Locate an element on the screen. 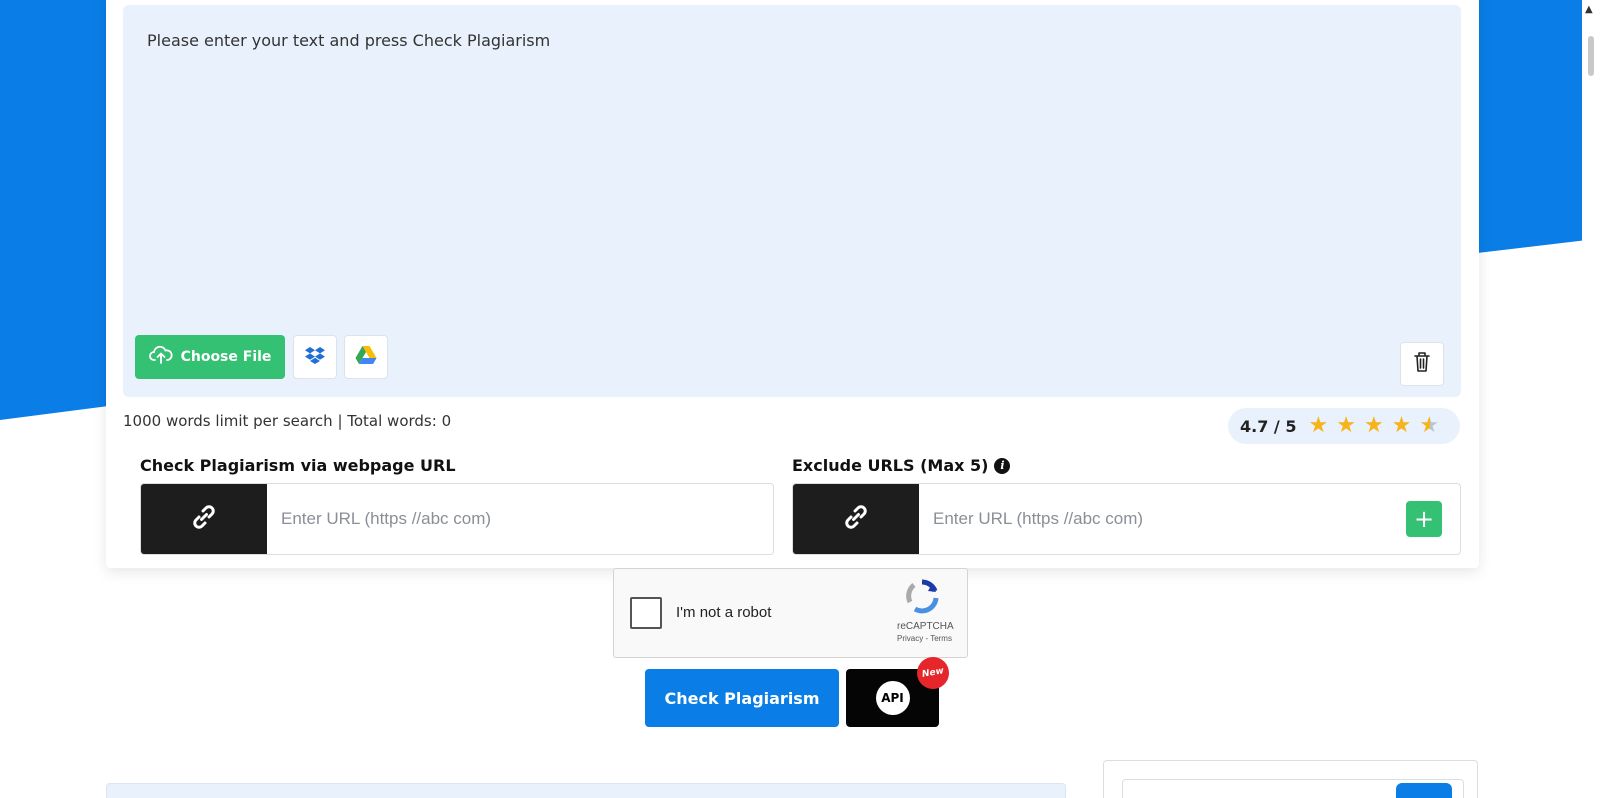 The image size is (1600, 798). side-button is located at coordinates (1424, 790).